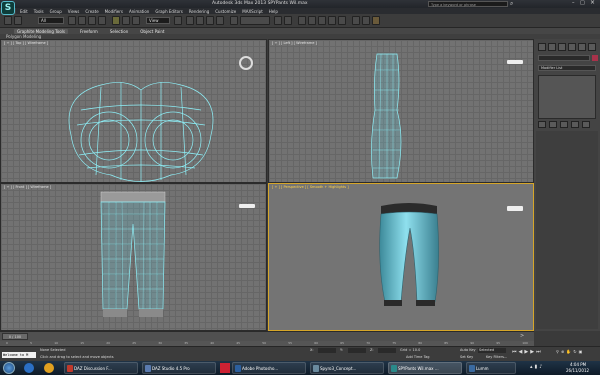  I want to click on illustrator-icon, so click(225, 368).